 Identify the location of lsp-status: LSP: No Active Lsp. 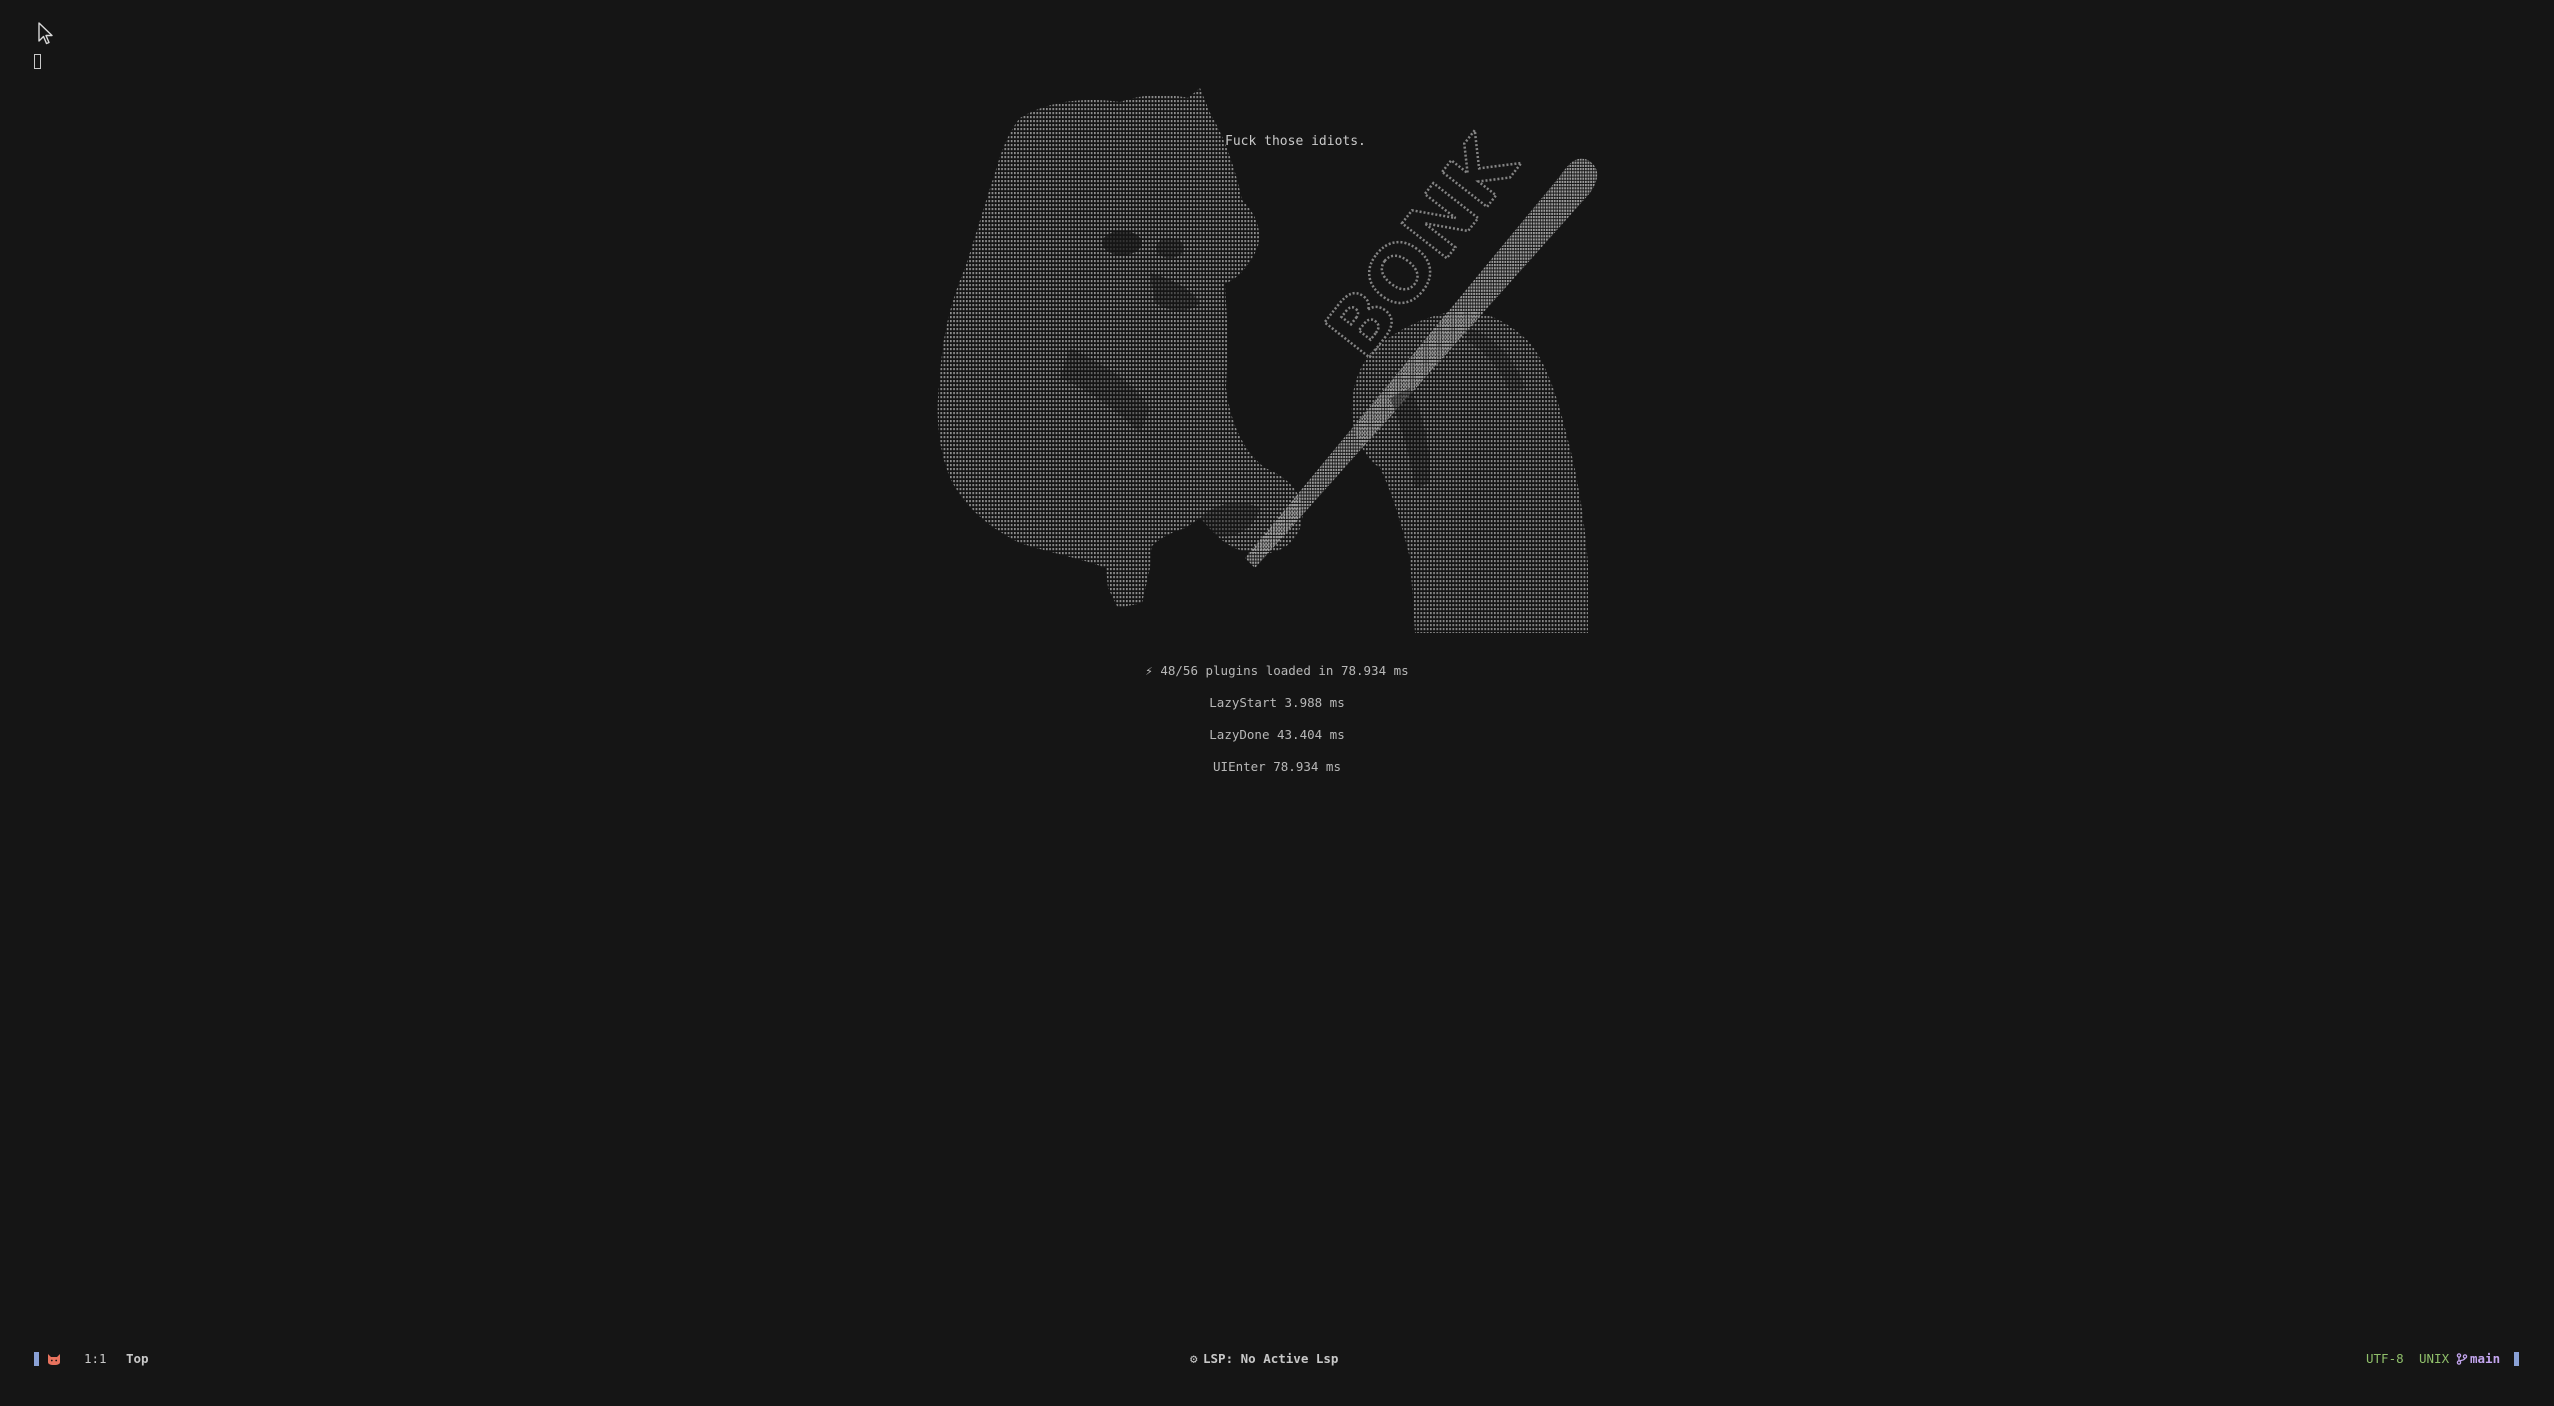
(1271, 1358).